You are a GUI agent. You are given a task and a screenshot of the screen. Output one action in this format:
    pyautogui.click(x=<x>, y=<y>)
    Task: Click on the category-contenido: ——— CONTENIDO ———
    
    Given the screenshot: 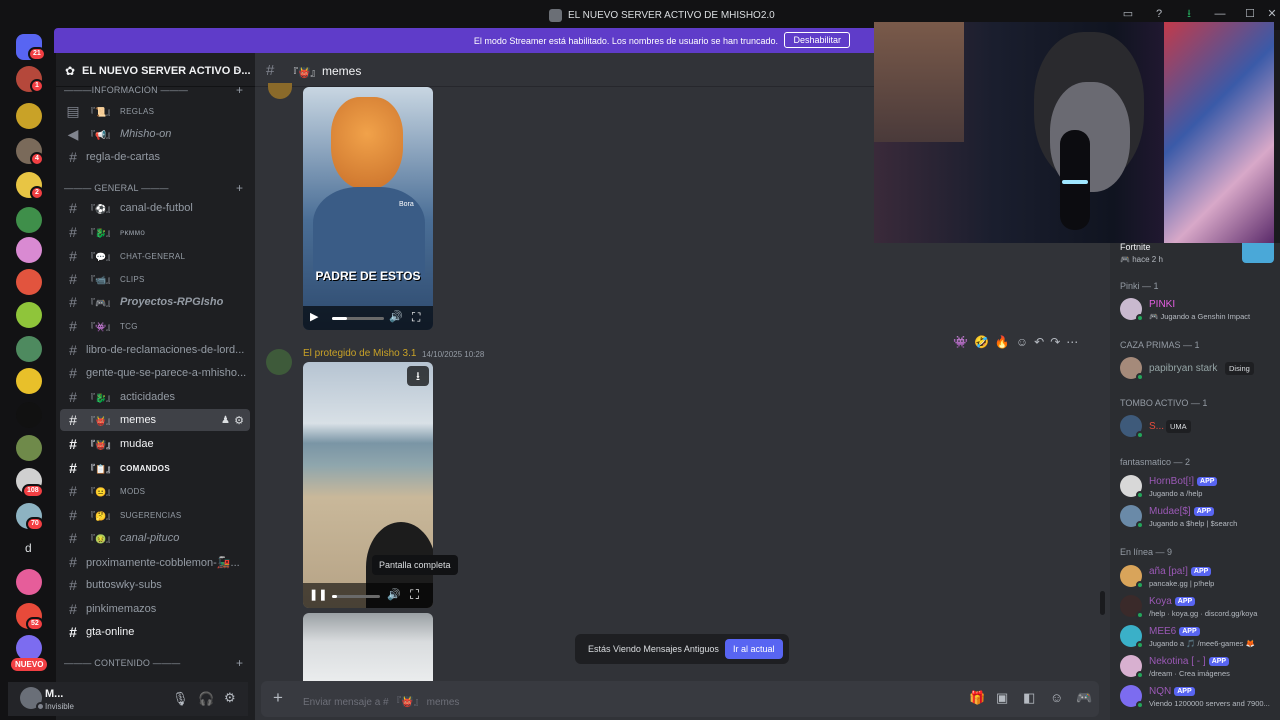 What is the action you would take?
    pyautogui.click(x=122, y=663)
    